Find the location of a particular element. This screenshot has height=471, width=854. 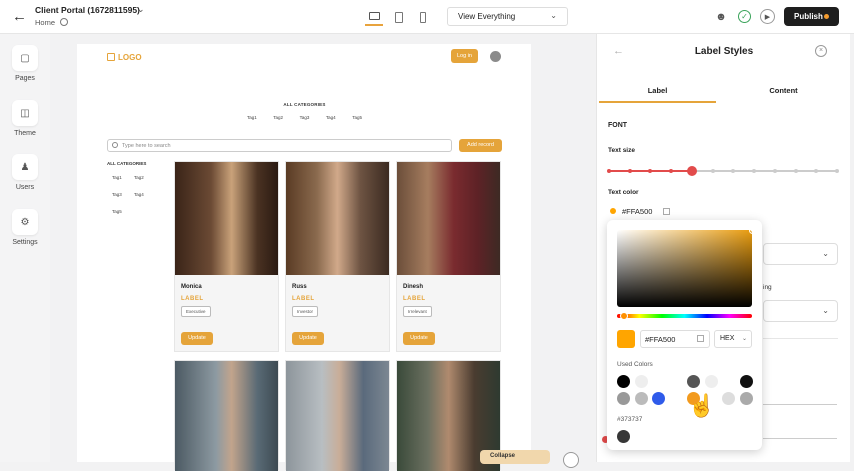

text-color-value: #FFA500 is located at coordinates (637, 211).